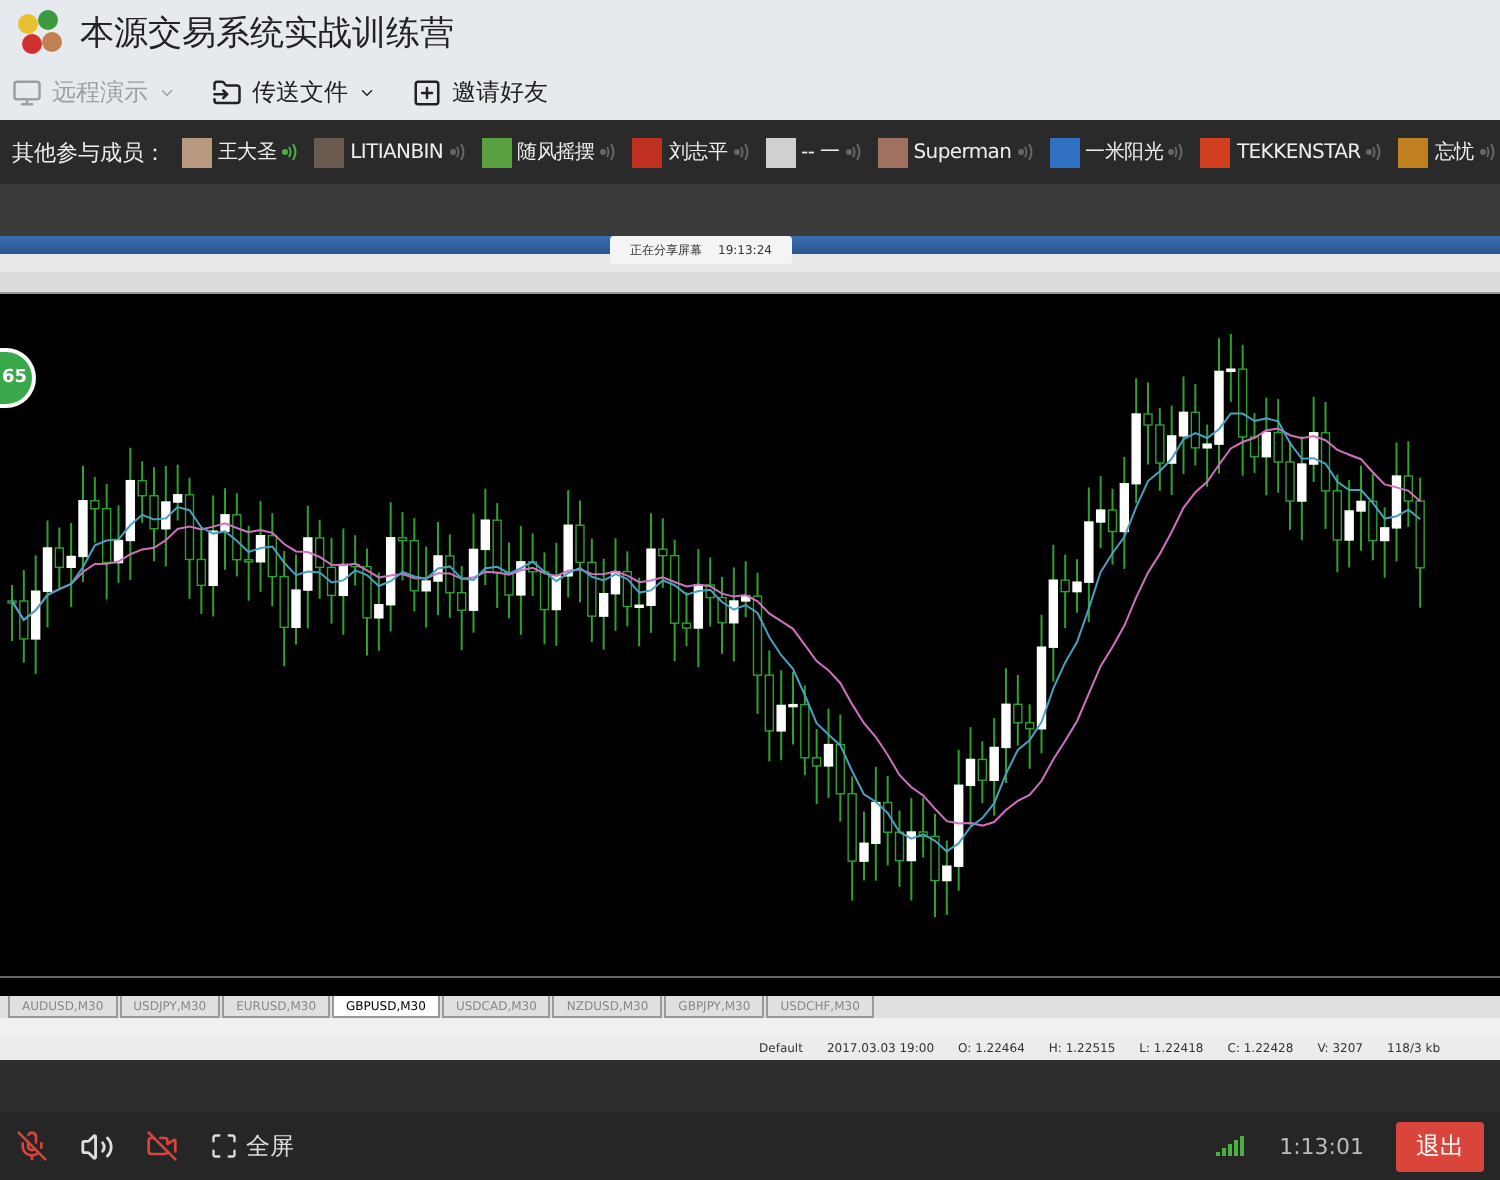  What do you see at coordinates (1454, 152) in the screenshot?
I see `member-name: 忘忧` at bounding box center [1454, 152].